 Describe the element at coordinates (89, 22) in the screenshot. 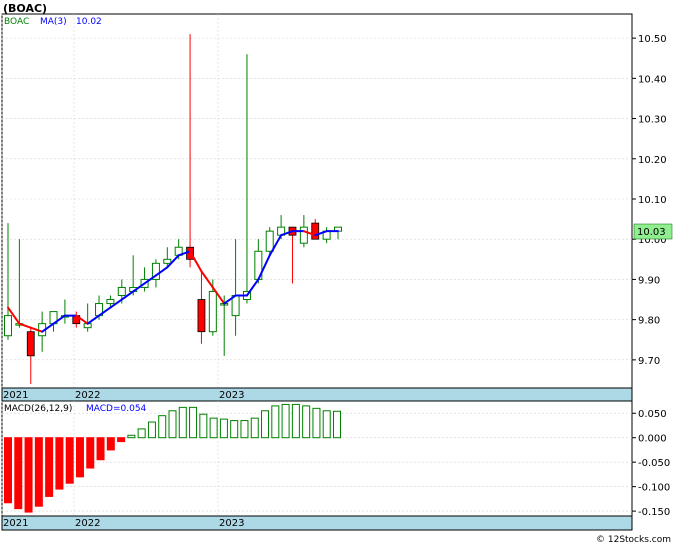

I see `legend-ma-value: 10.02` at that location.